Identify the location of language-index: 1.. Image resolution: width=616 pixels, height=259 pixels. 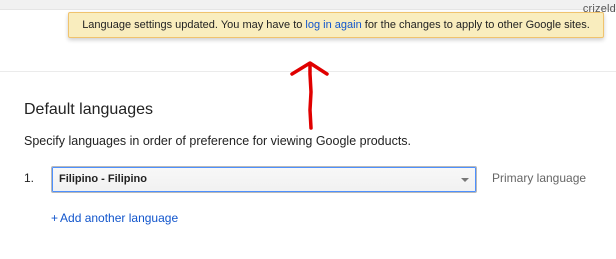
(29, 178).